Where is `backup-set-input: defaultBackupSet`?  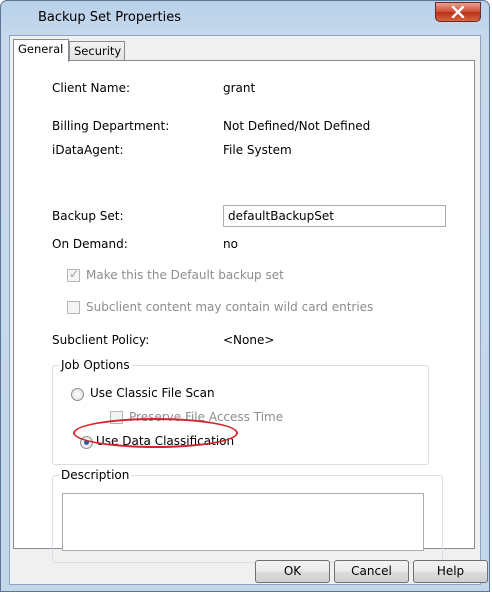 backup-set-input: defaultBackupSet is located at coordinates (334, 216).